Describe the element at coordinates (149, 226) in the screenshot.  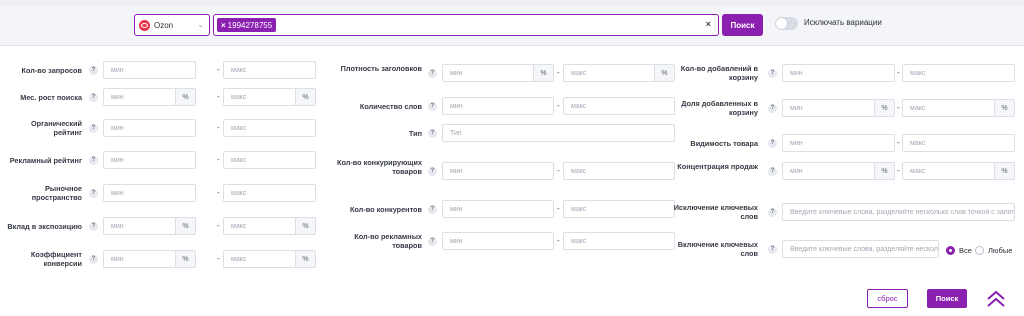
I see `filter-min-exposure-share: мин%` at that location.